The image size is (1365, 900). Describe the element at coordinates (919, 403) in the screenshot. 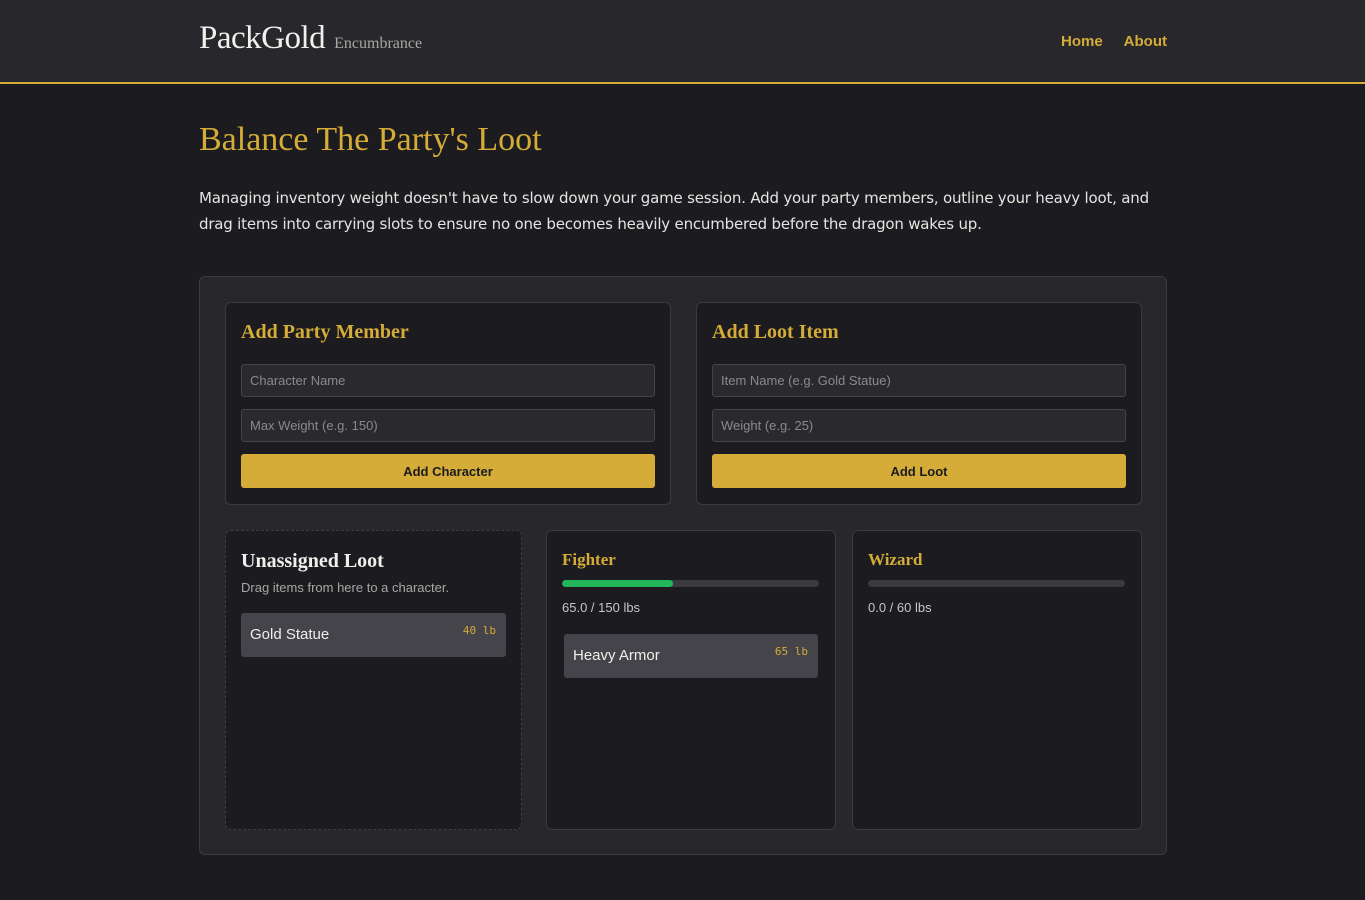

I see `add-loot-item-card: Add Loot Item Add Loot` at that location.